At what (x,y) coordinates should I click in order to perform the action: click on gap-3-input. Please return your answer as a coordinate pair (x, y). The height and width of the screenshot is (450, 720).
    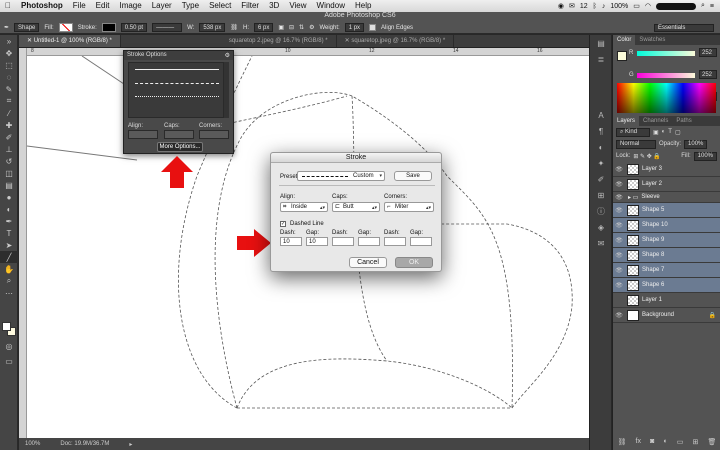
    Looking at the image, I should click on (421, 241).